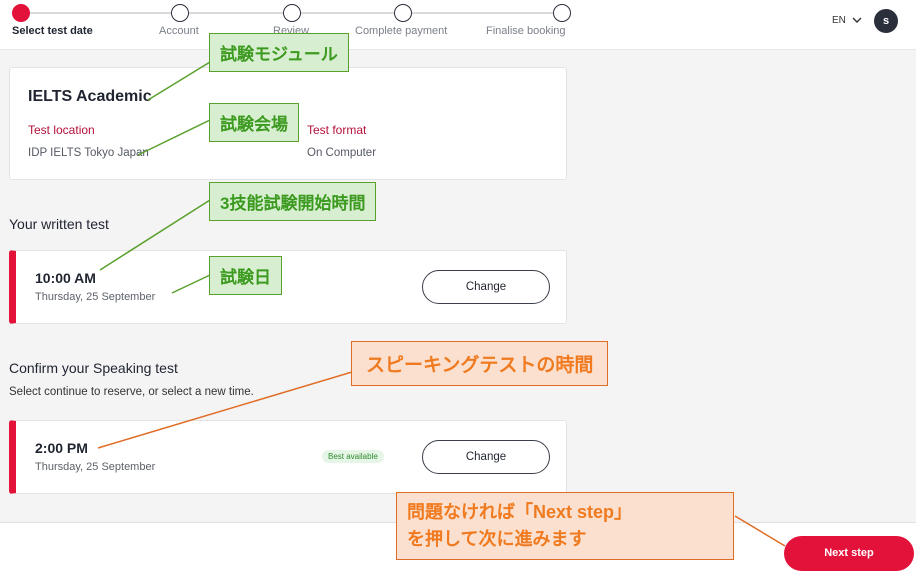  What do you see at coordinates (337, 130) in the screenshot?
I see `test-format-label: Test format` at bounding box center [337, 130].